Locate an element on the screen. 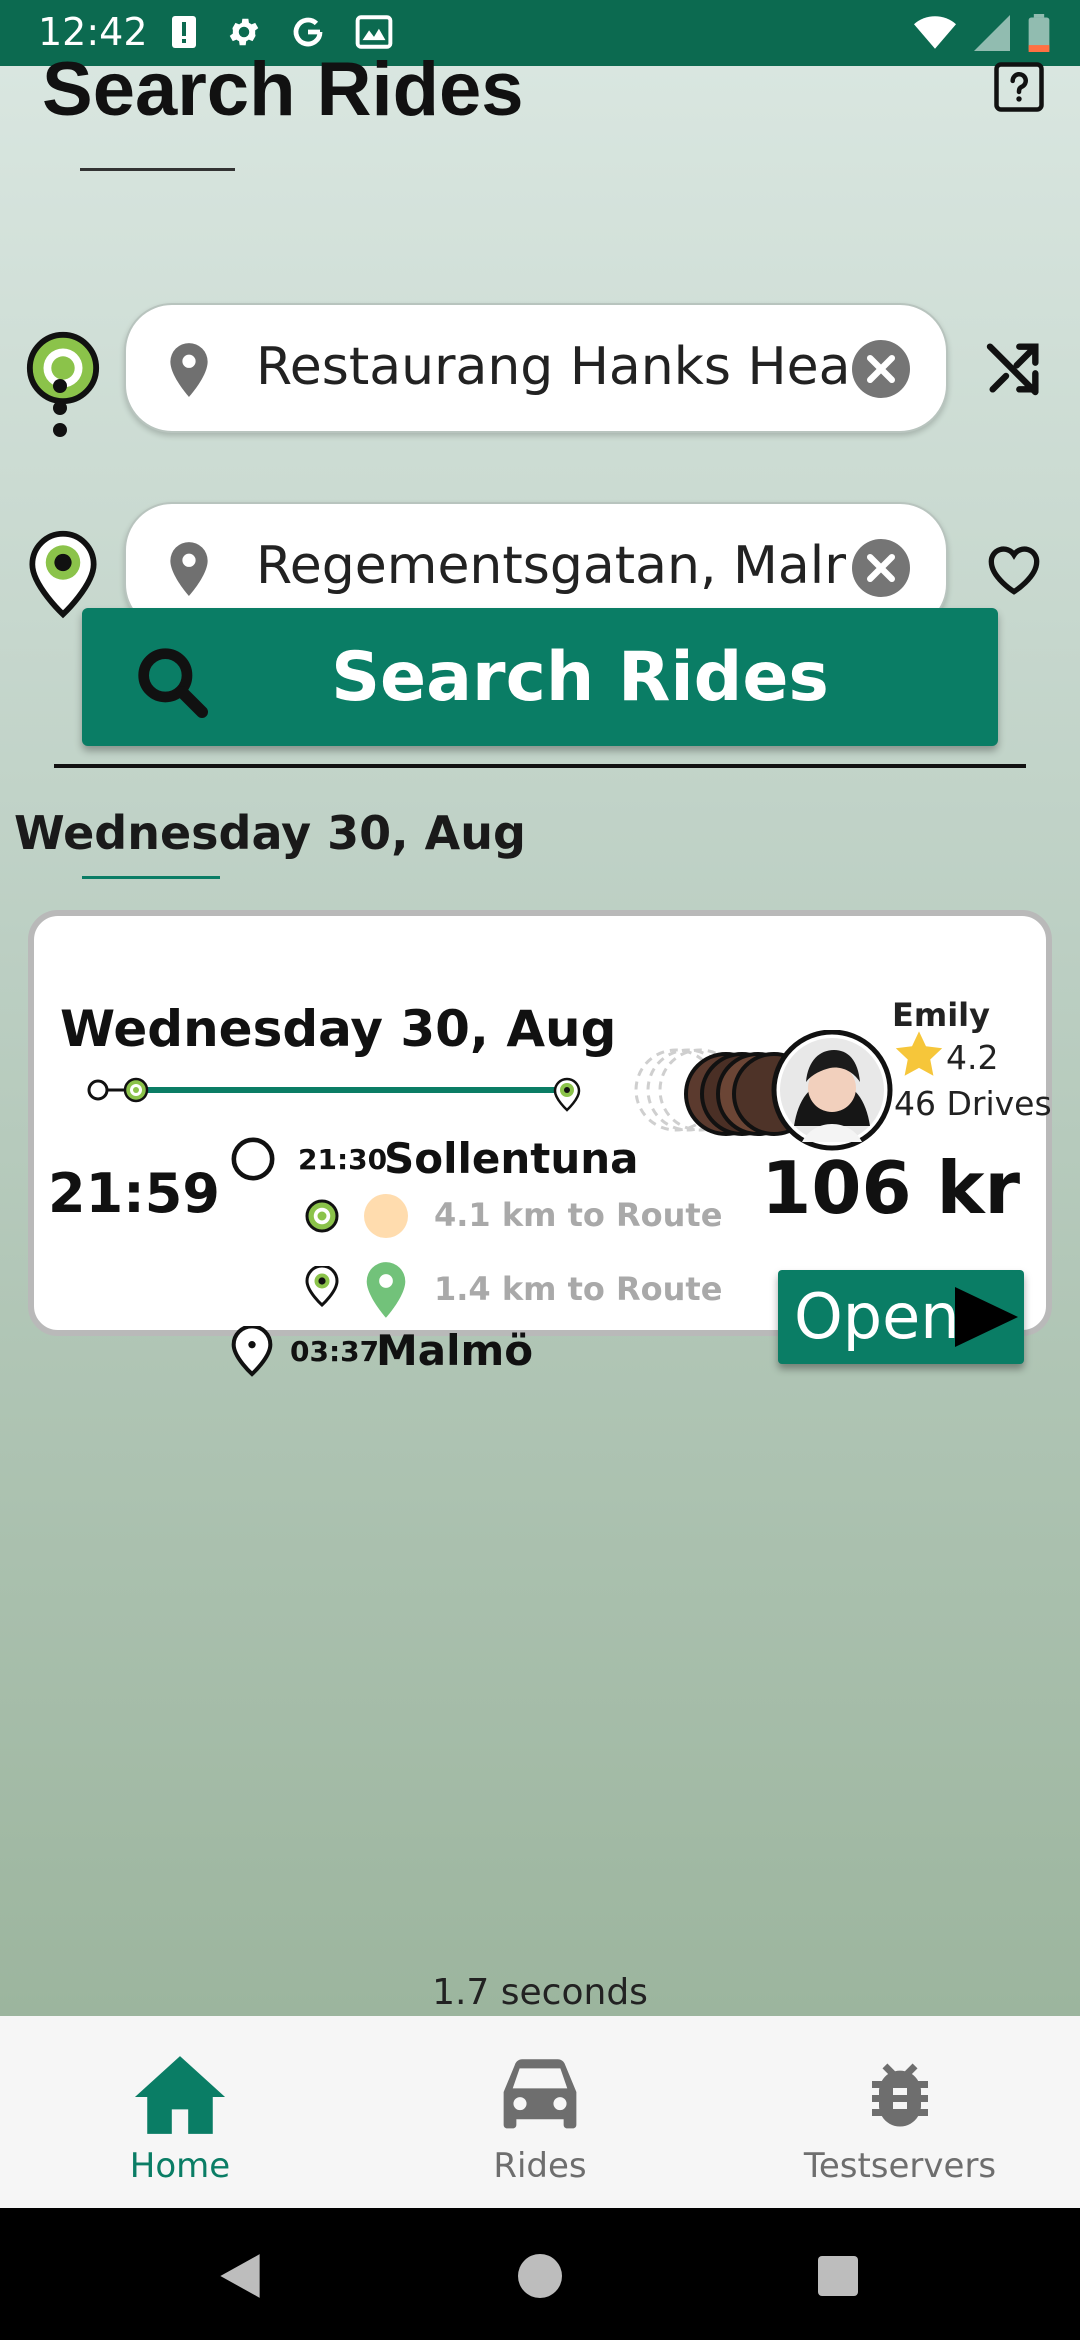 Image resolution: width=1080 pixels, height=2340 pixels. pickup-icon is located at coordinates (322, 1216).